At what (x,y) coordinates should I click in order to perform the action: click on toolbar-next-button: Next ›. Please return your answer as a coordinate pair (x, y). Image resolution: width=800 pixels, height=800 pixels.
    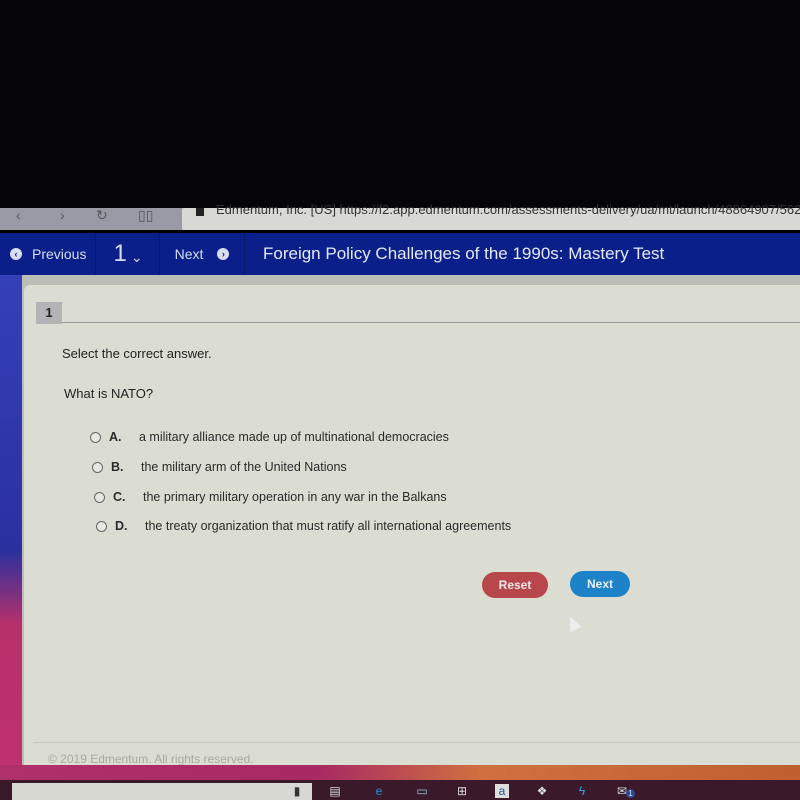
    Looking at the image, I should click on (202, 254).